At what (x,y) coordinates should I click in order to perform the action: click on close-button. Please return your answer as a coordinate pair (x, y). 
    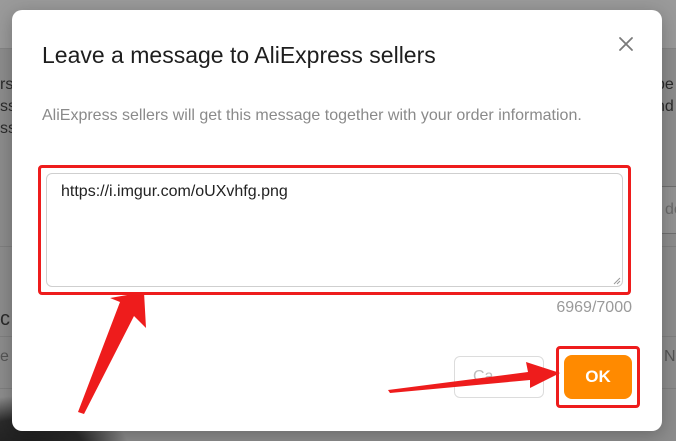
    Looking at the image, I should click on (626, 44).